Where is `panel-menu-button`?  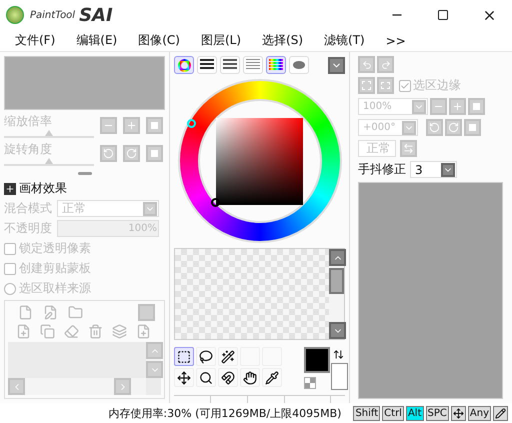 panel-menu-button is located at coordinates (336, 65).